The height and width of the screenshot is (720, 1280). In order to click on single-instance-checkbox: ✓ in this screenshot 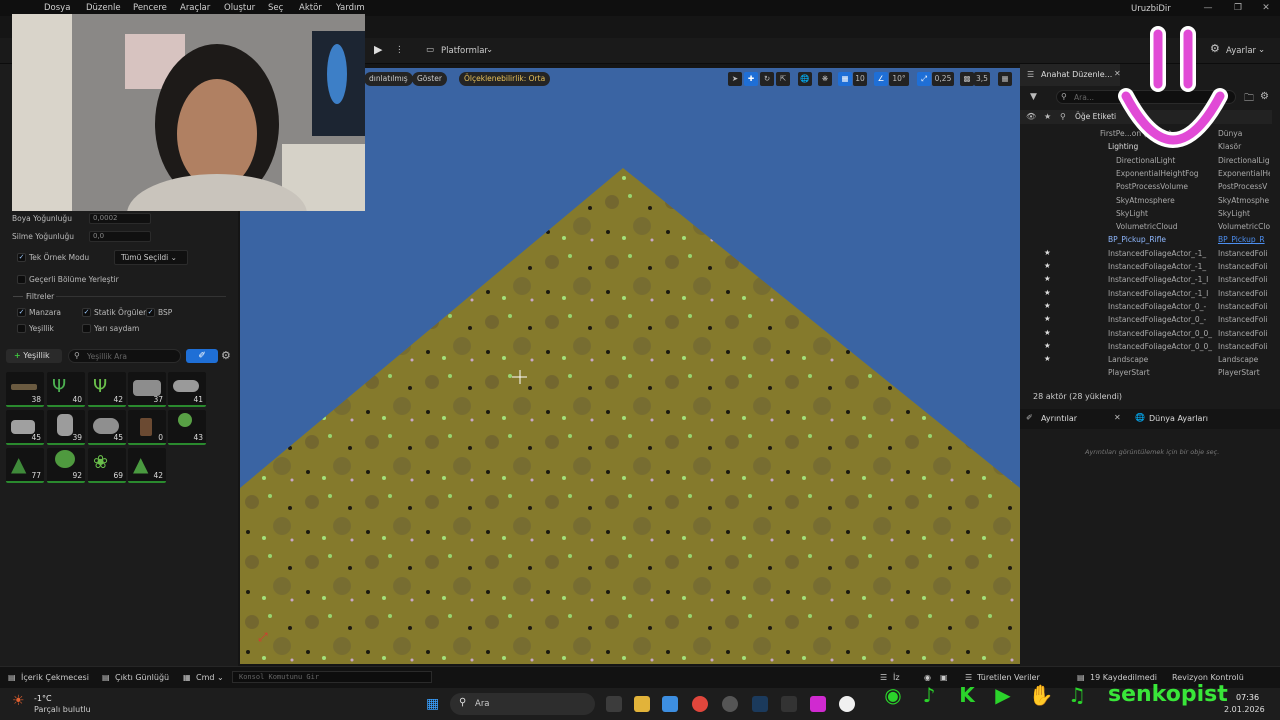, I will do `click(21, 257)`.